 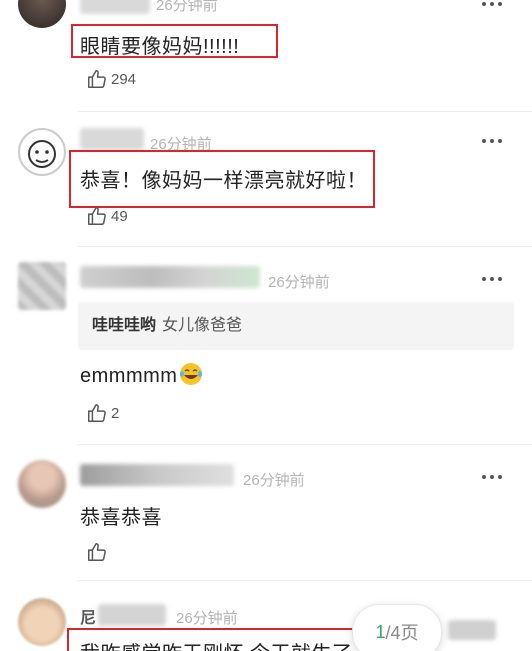 I want to click on like-button: 49, so click(x=107, y=216).